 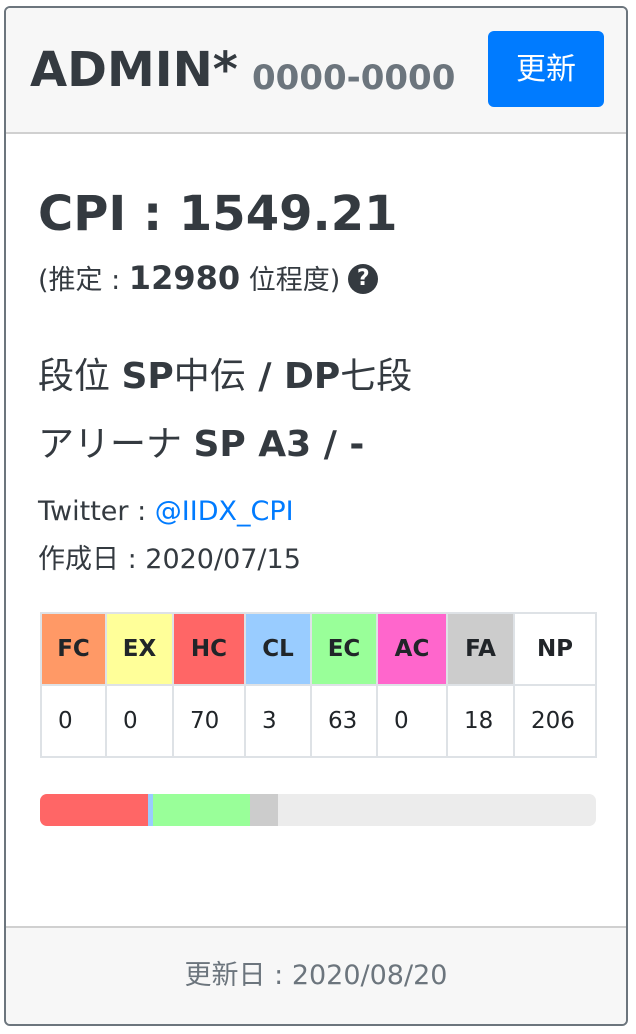 What do you see at coordinates (108, 214) in the screenshot?
I see `cpi-label: CPI :` at bounding box center [108, 214].